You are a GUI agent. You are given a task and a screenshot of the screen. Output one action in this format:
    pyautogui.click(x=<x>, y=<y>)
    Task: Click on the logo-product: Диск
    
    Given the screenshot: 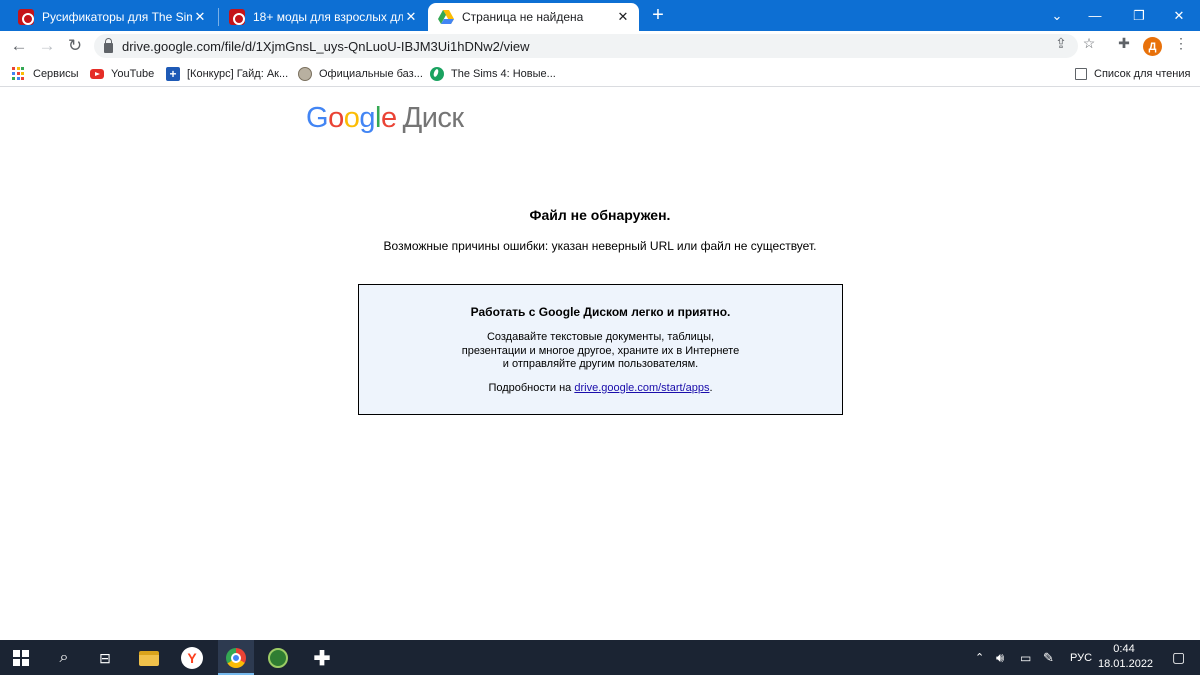 What is the action you would take?
    pyautogui.click(x=433, y=118)
    